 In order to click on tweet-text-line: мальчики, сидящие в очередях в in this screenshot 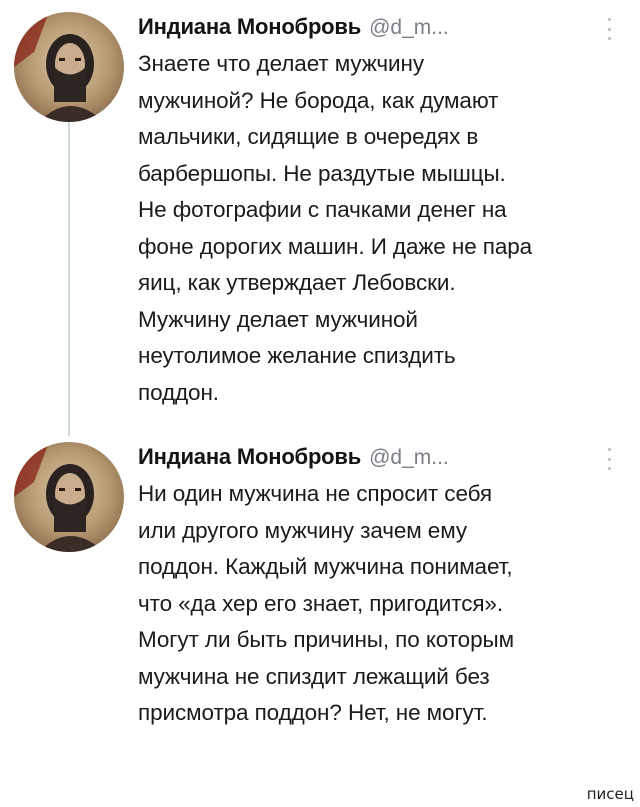, I will do `click(308, 136)`.